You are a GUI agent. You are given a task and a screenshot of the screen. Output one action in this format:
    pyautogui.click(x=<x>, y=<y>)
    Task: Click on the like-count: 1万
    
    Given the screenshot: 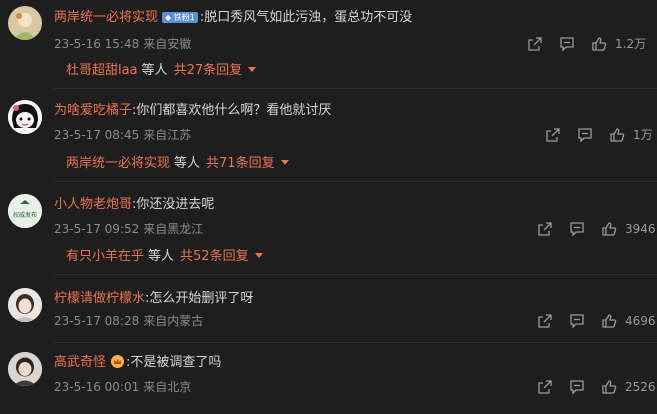 What is the action you would take?
    pyautogui.click(x=643, y=135)
    